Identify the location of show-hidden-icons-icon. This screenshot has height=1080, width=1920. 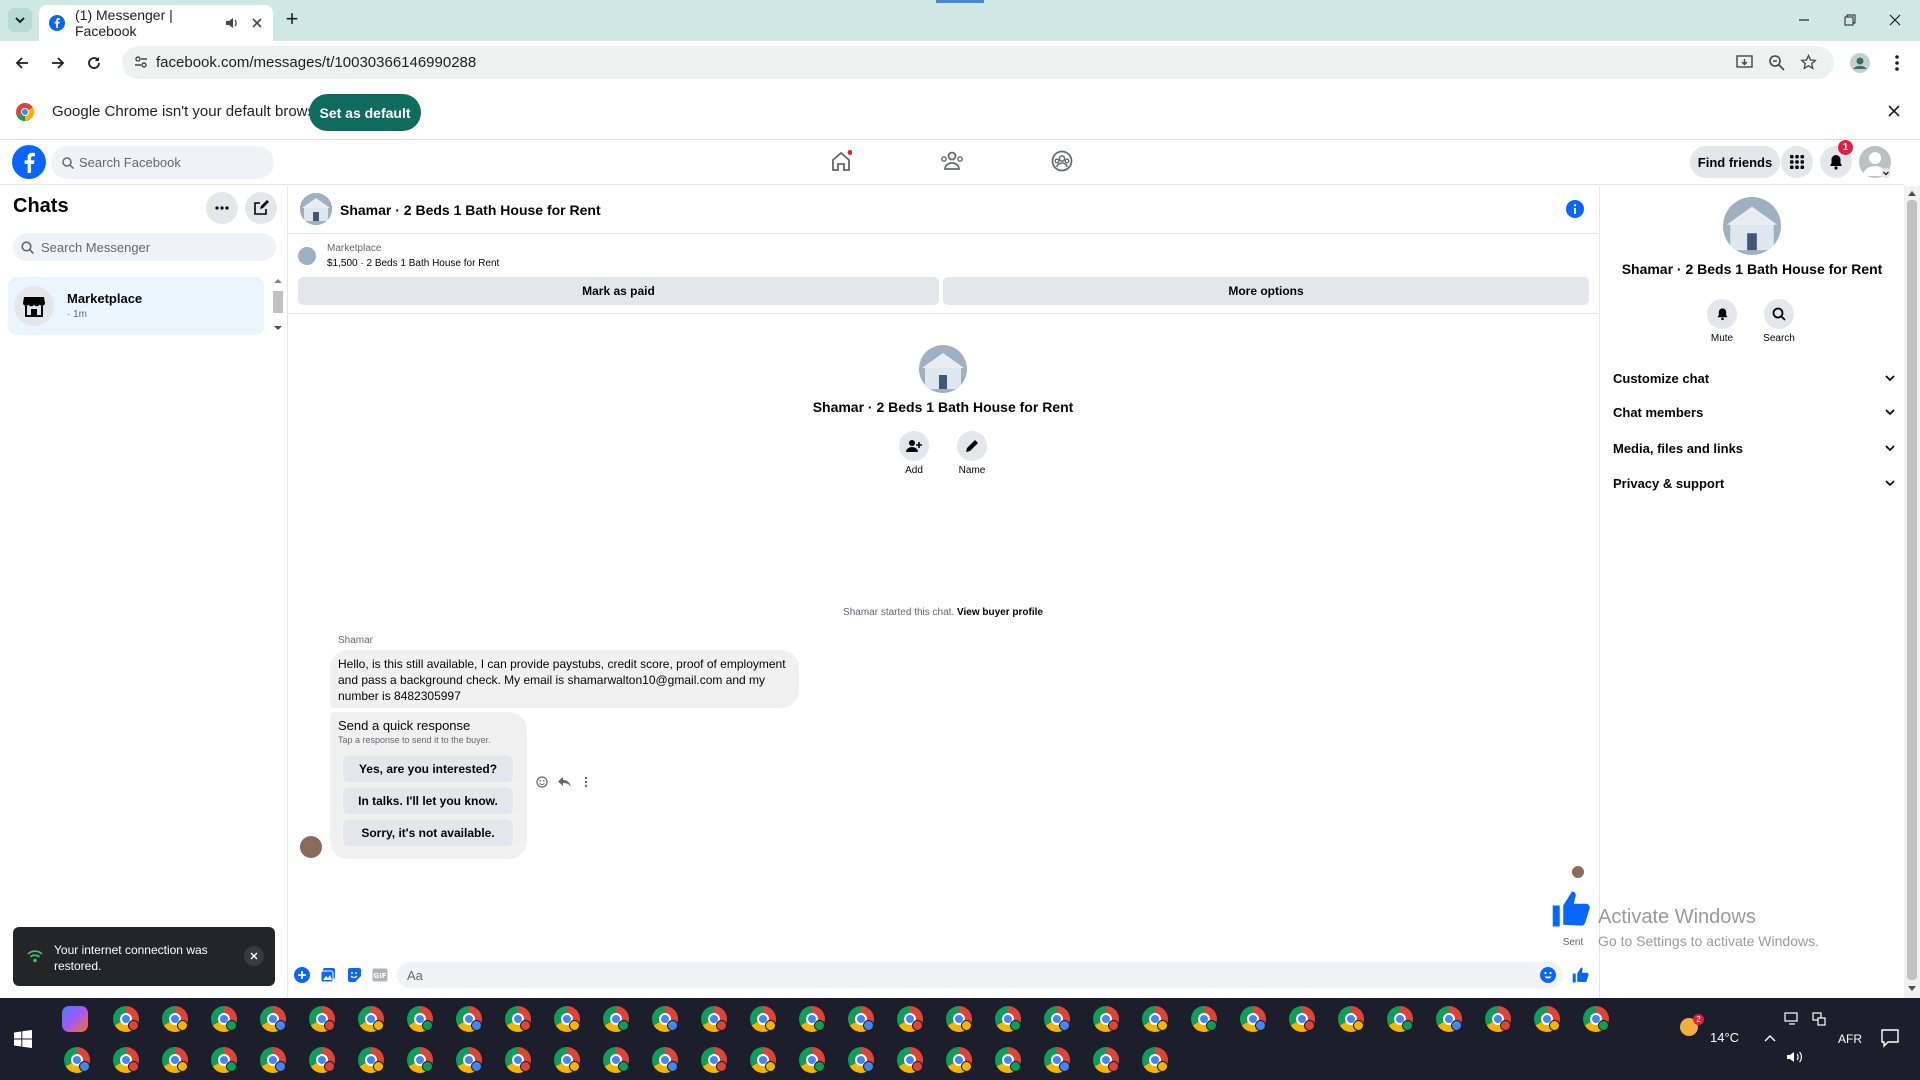
(1770, 1038).